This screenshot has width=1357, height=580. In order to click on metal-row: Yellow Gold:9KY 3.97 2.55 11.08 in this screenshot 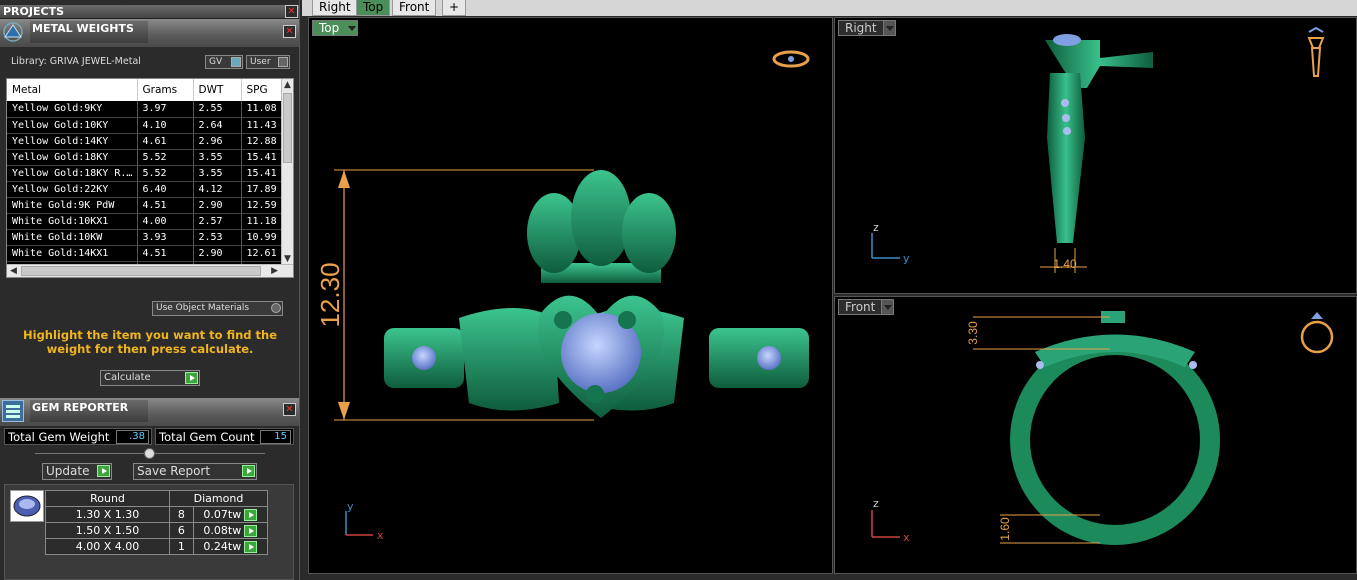, I will do `click(146, 109)`.